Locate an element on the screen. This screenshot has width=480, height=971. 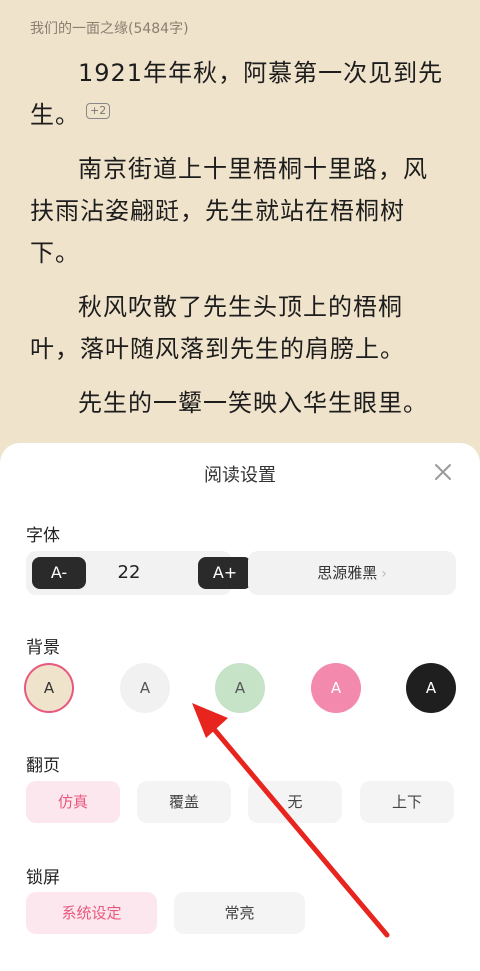
sheet-title: 阅读设置 is located at coordinates (240, 475).